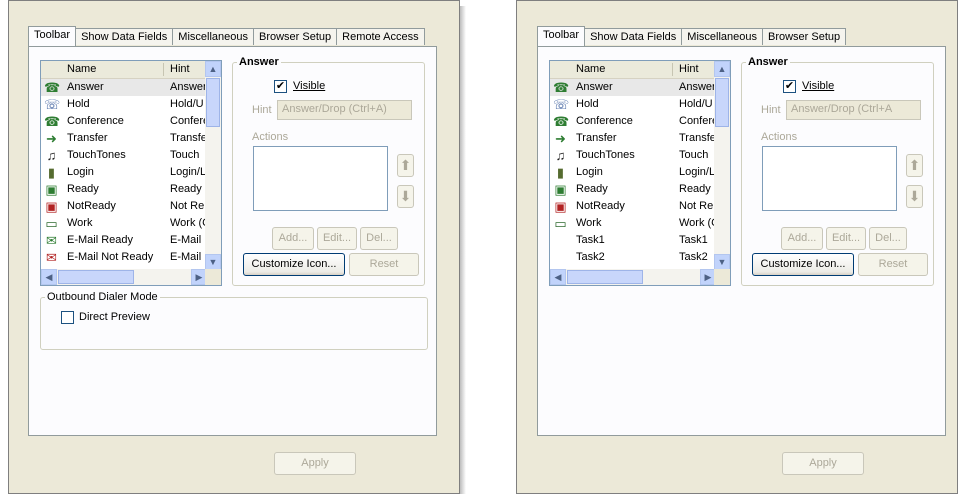 Image resolution: width=958 pixels, height=494 pixels. I want to click on list-item-name: TouchTones, so click(96, 155).